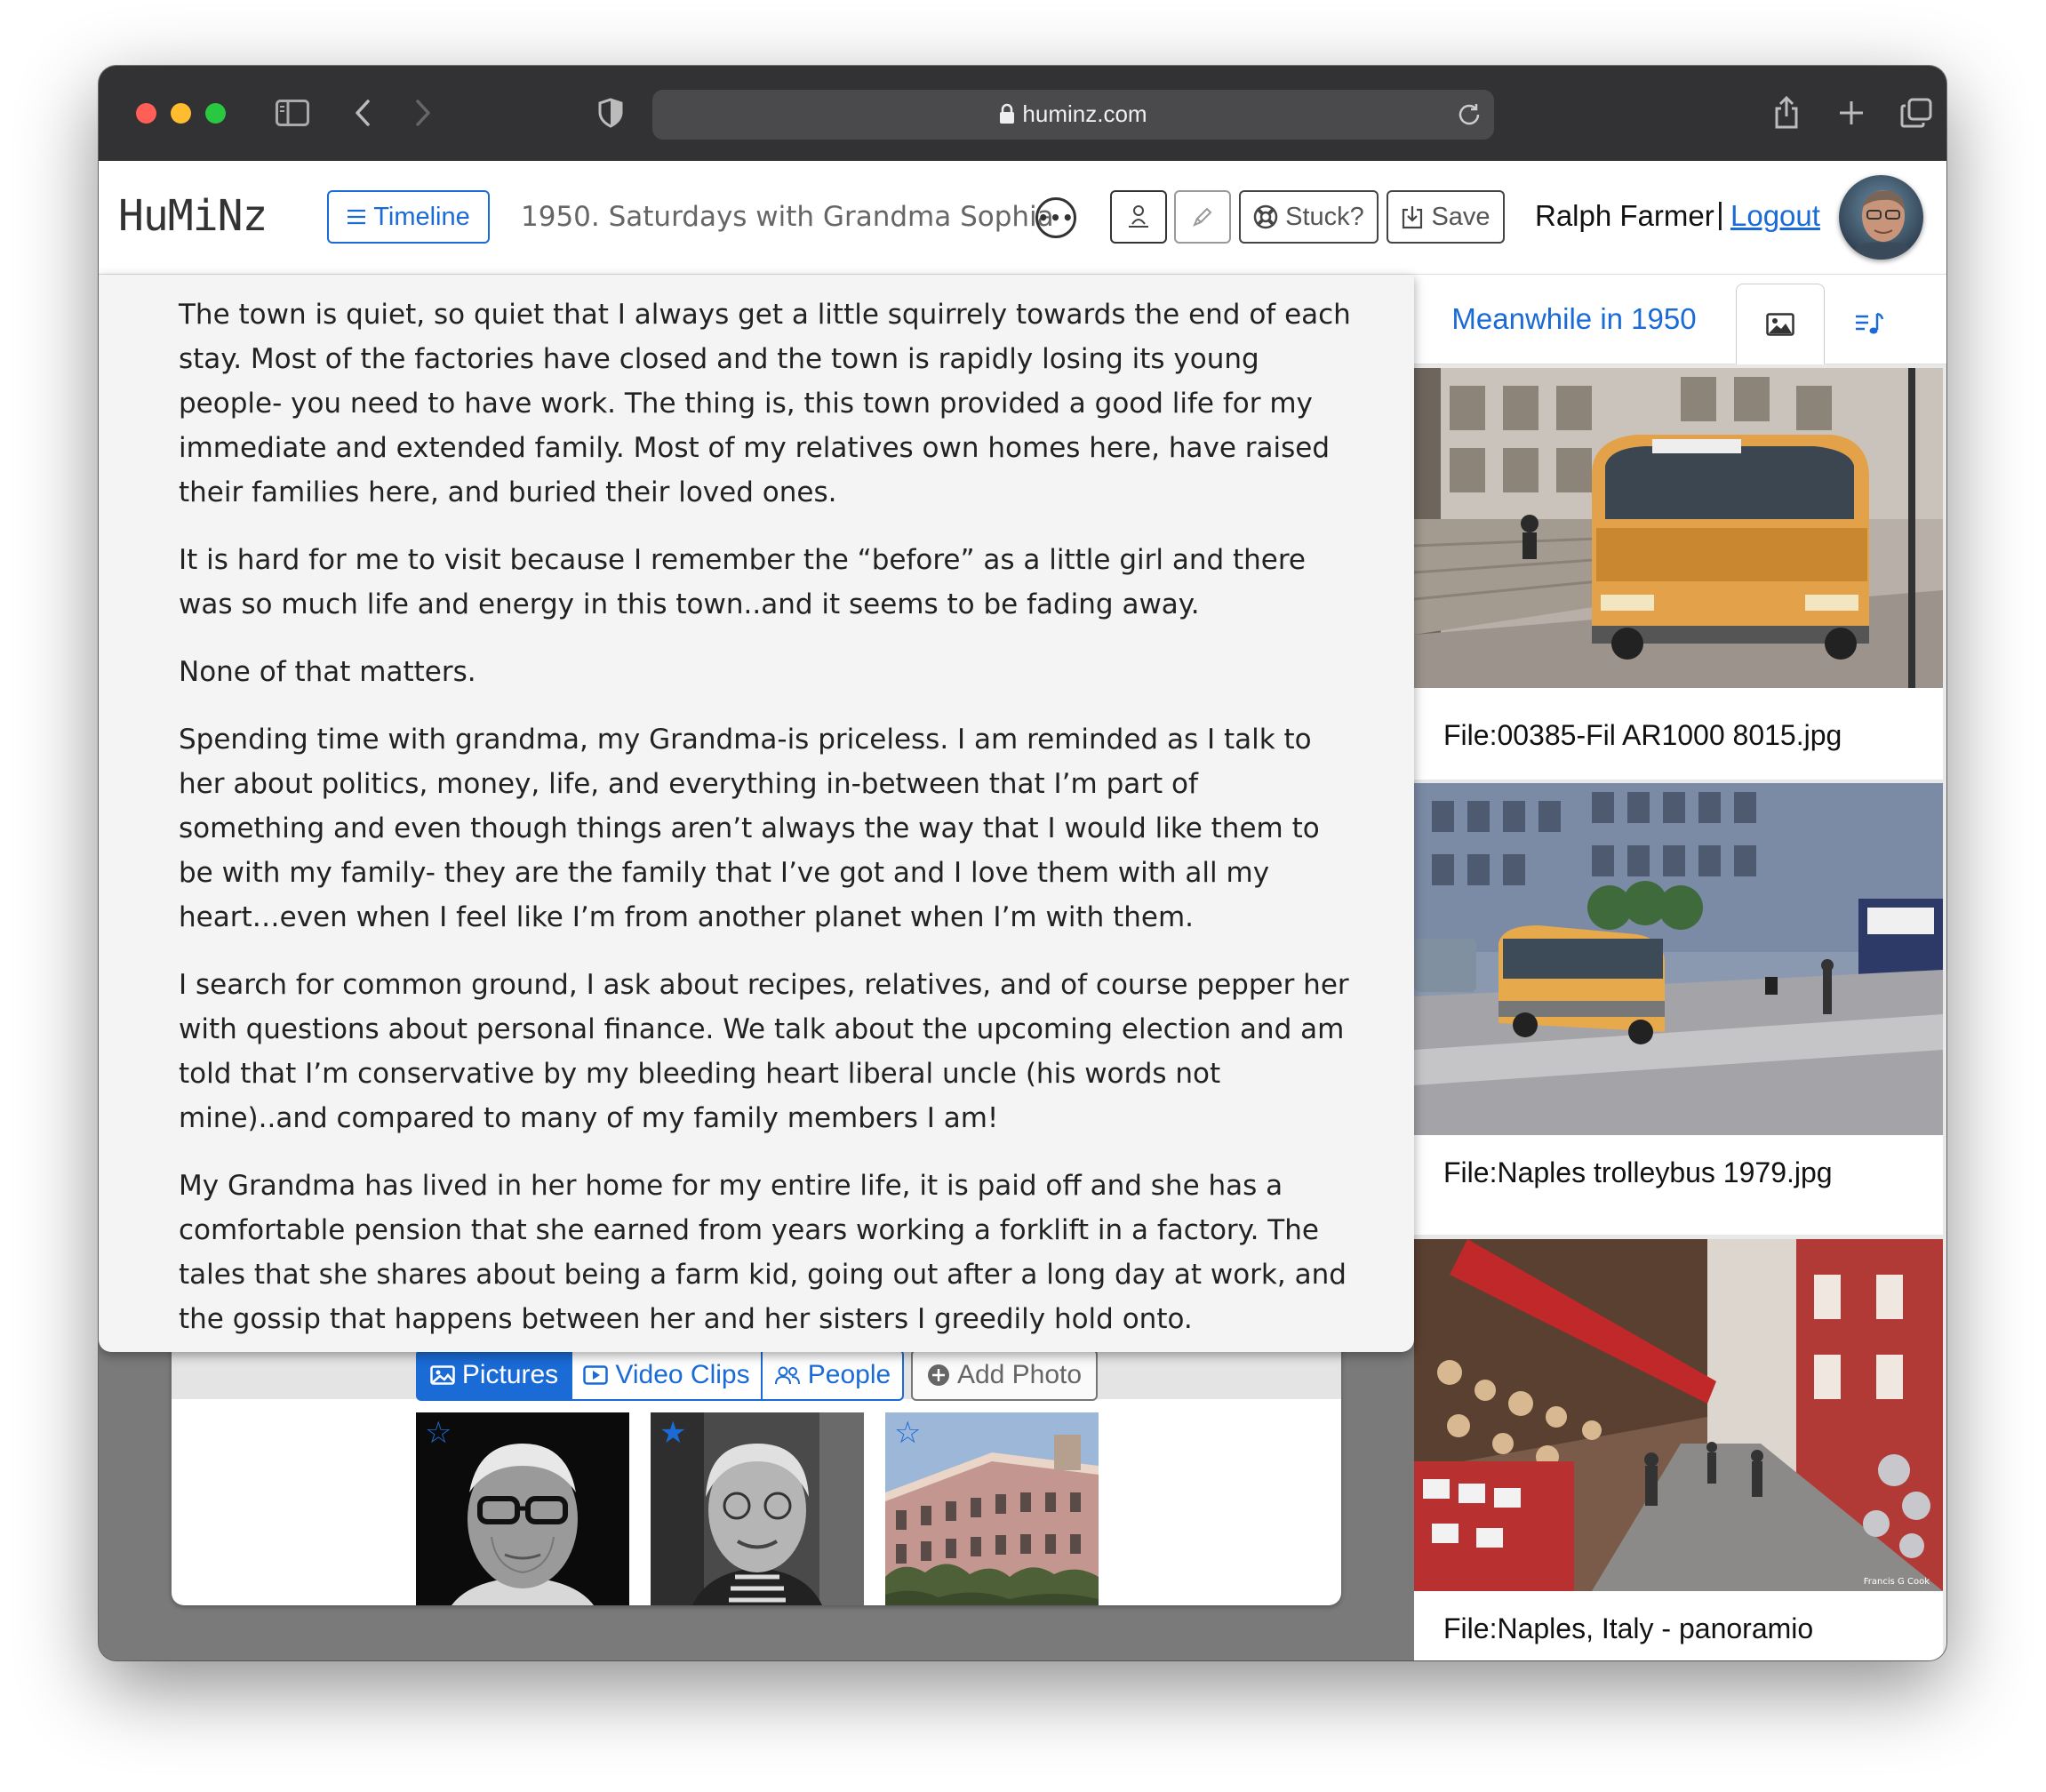  I want to click on new-tab-icon, so click(1852, 112).